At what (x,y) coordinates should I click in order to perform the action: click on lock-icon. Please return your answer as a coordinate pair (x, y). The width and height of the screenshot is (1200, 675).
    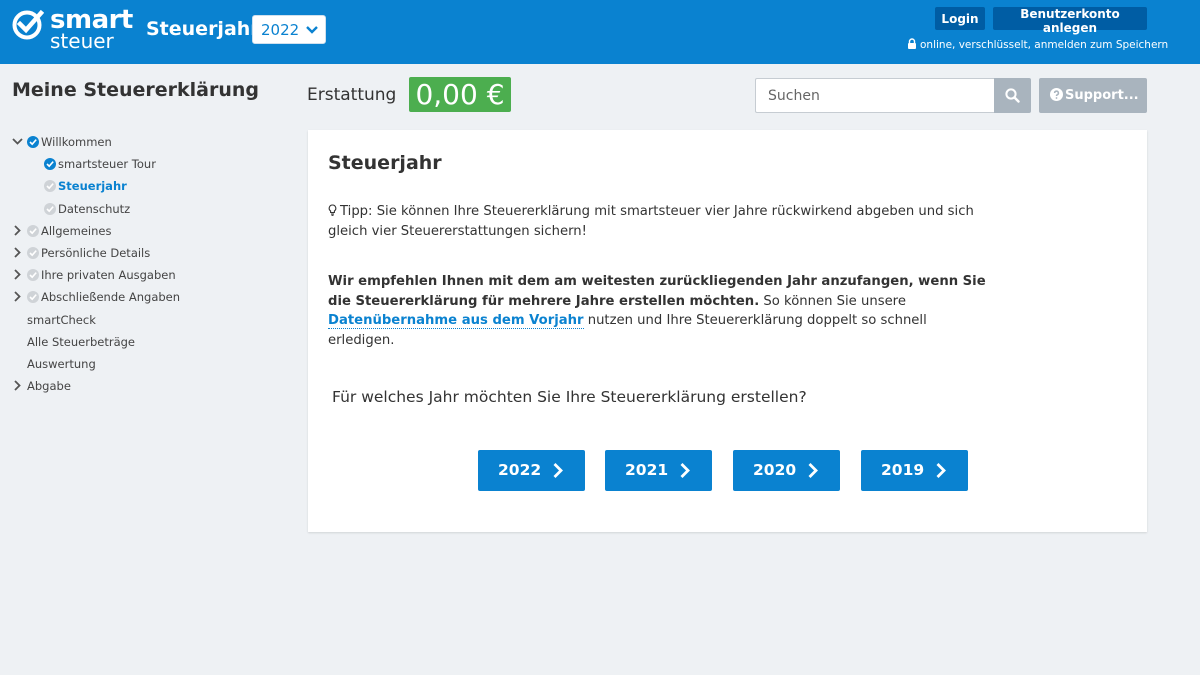
    Looking at the image, I should click on (912, 43).